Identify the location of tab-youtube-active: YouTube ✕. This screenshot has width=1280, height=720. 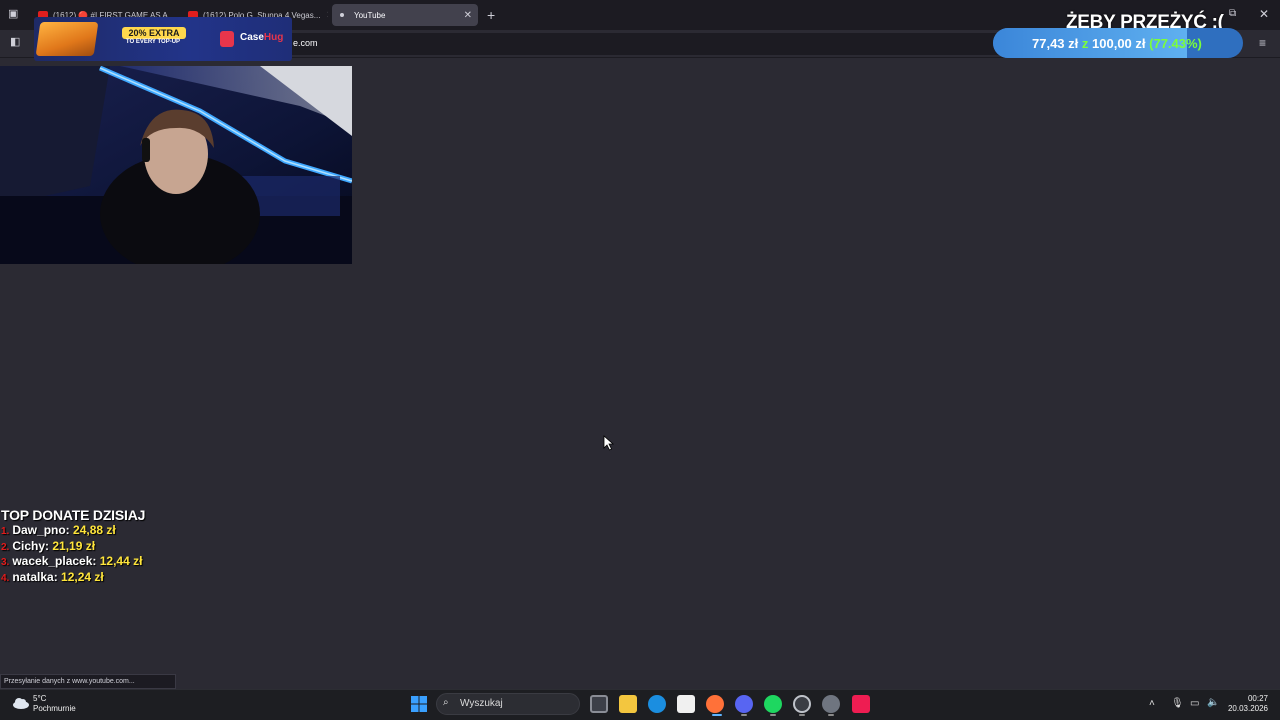
(405, 15).